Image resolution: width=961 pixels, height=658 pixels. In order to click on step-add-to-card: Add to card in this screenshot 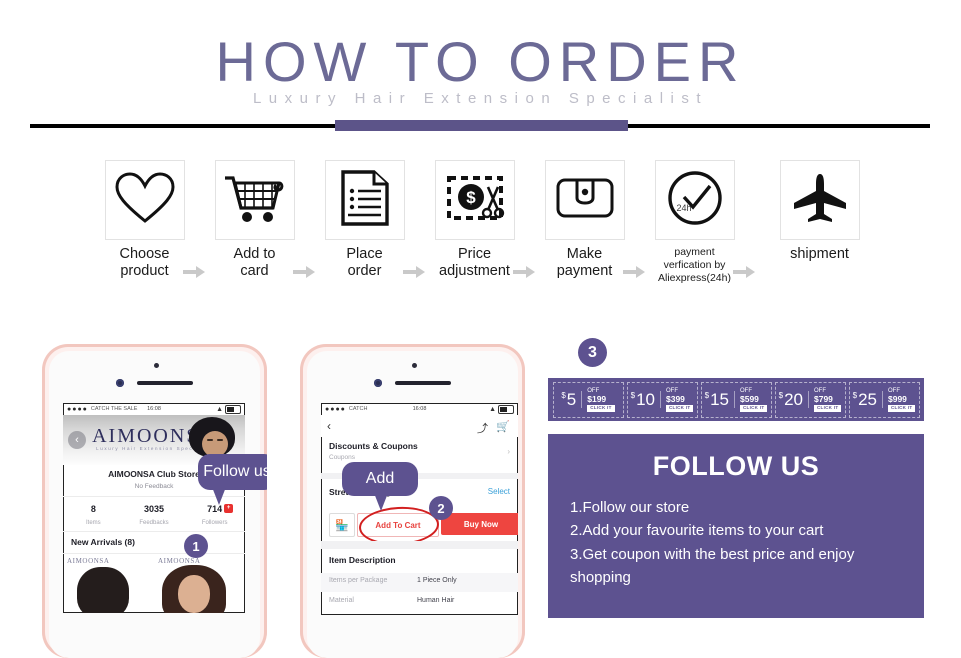, I will do `click(254, 220)`.